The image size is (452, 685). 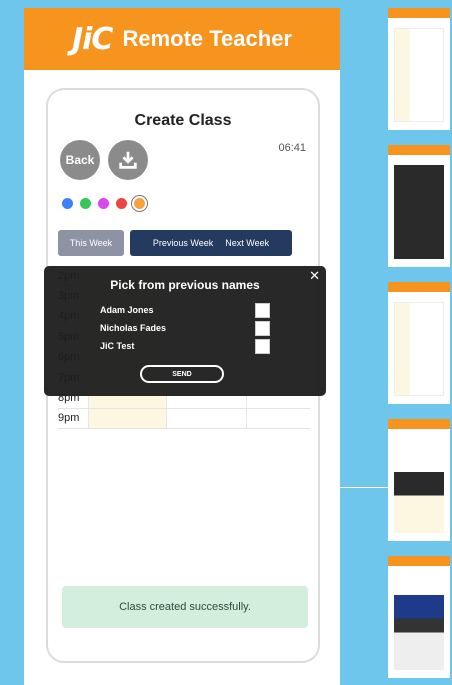 I want to click on name-option: Adam Jones, so click(x=185, y=310).